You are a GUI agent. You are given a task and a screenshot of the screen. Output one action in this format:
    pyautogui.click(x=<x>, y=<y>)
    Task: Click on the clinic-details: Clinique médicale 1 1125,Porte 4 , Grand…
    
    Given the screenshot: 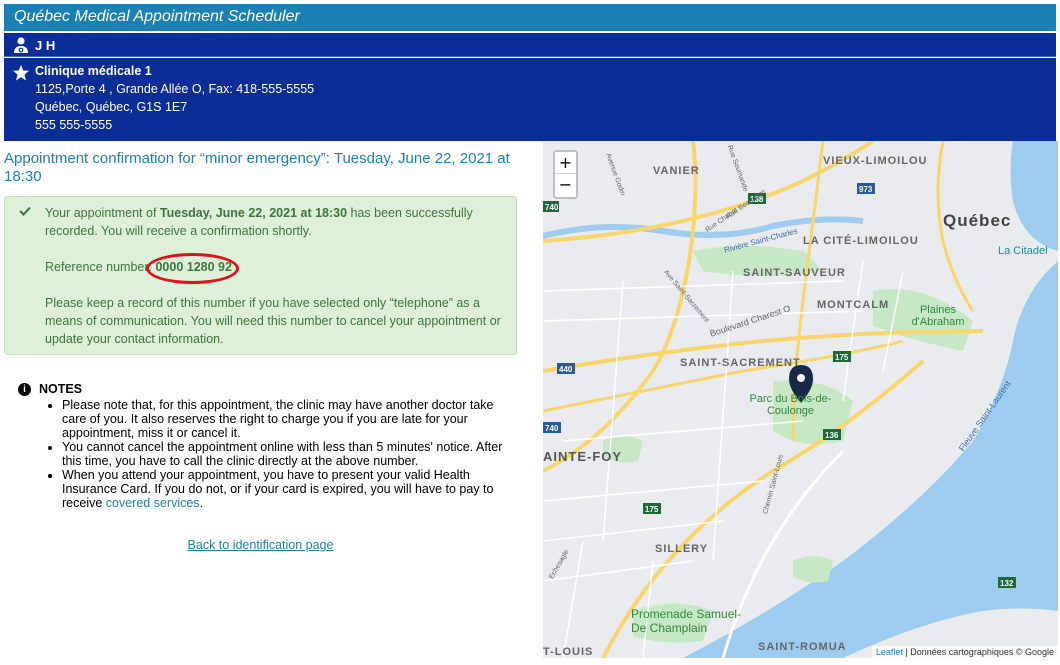 What is the action you would take?
    pyautogui.click(x=174, y=98)
    